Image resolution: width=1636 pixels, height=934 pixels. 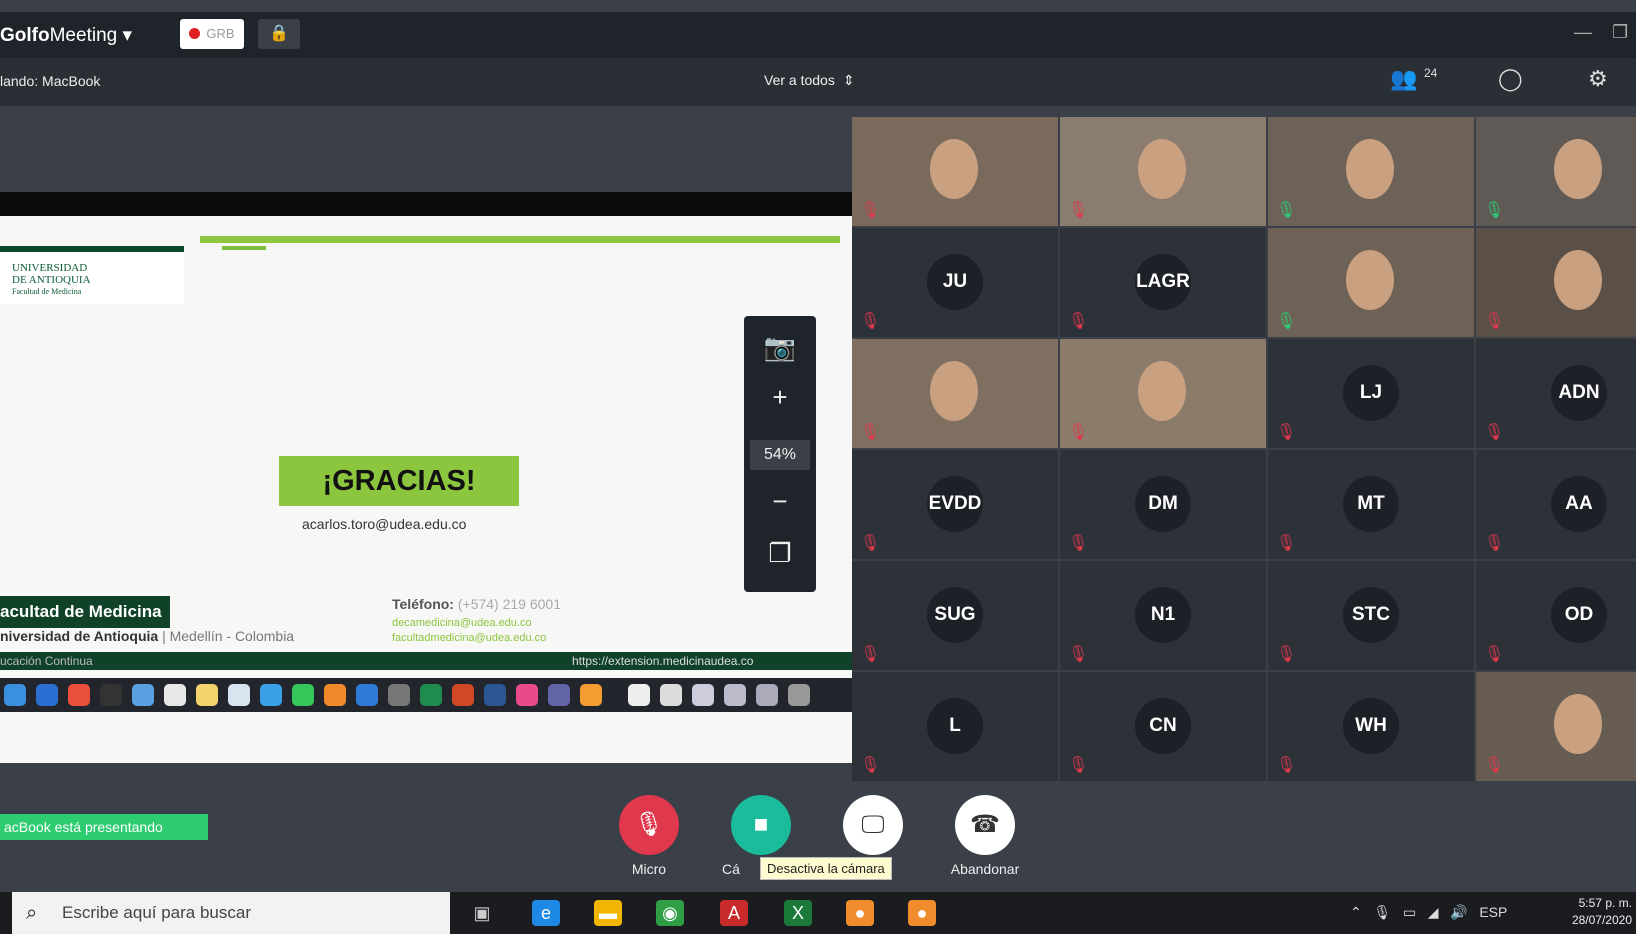 I want to click on camera-button: ■, so click(x=761, y=825).